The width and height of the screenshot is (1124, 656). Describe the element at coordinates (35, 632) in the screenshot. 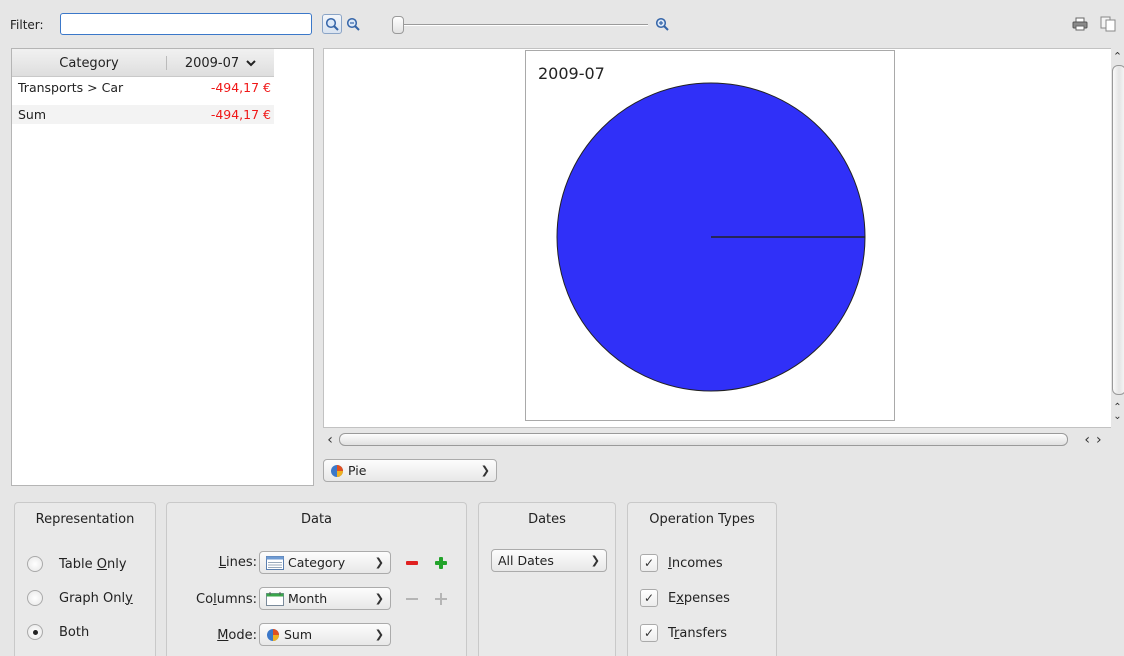

I see `radio-button-selected` at that location.